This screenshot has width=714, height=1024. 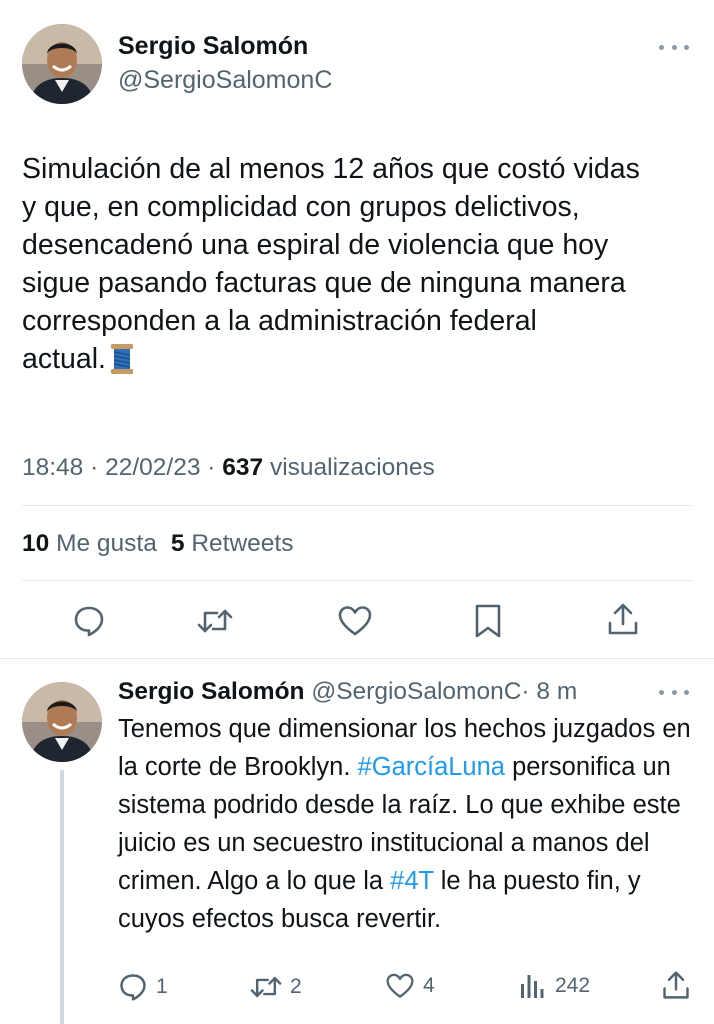 I want to click on retweets-count: 5, so click(x=177, y=543).